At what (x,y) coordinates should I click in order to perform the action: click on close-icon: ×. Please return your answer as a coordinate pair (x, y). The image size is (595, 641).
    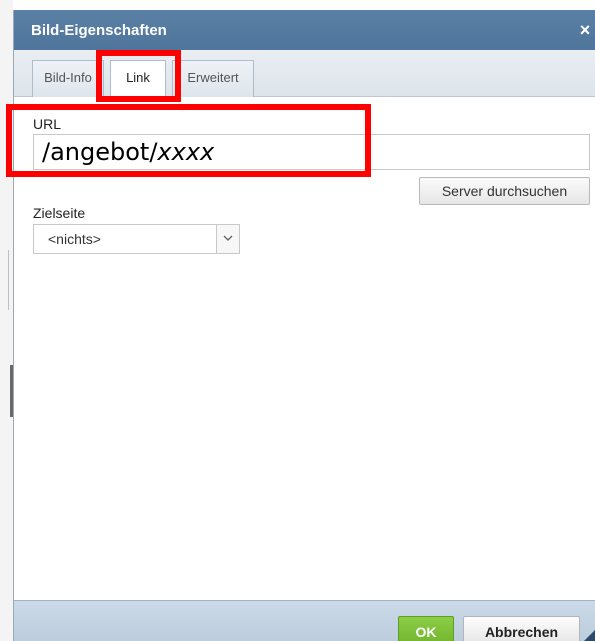
    Looking at the image, I should click on (585, 30).